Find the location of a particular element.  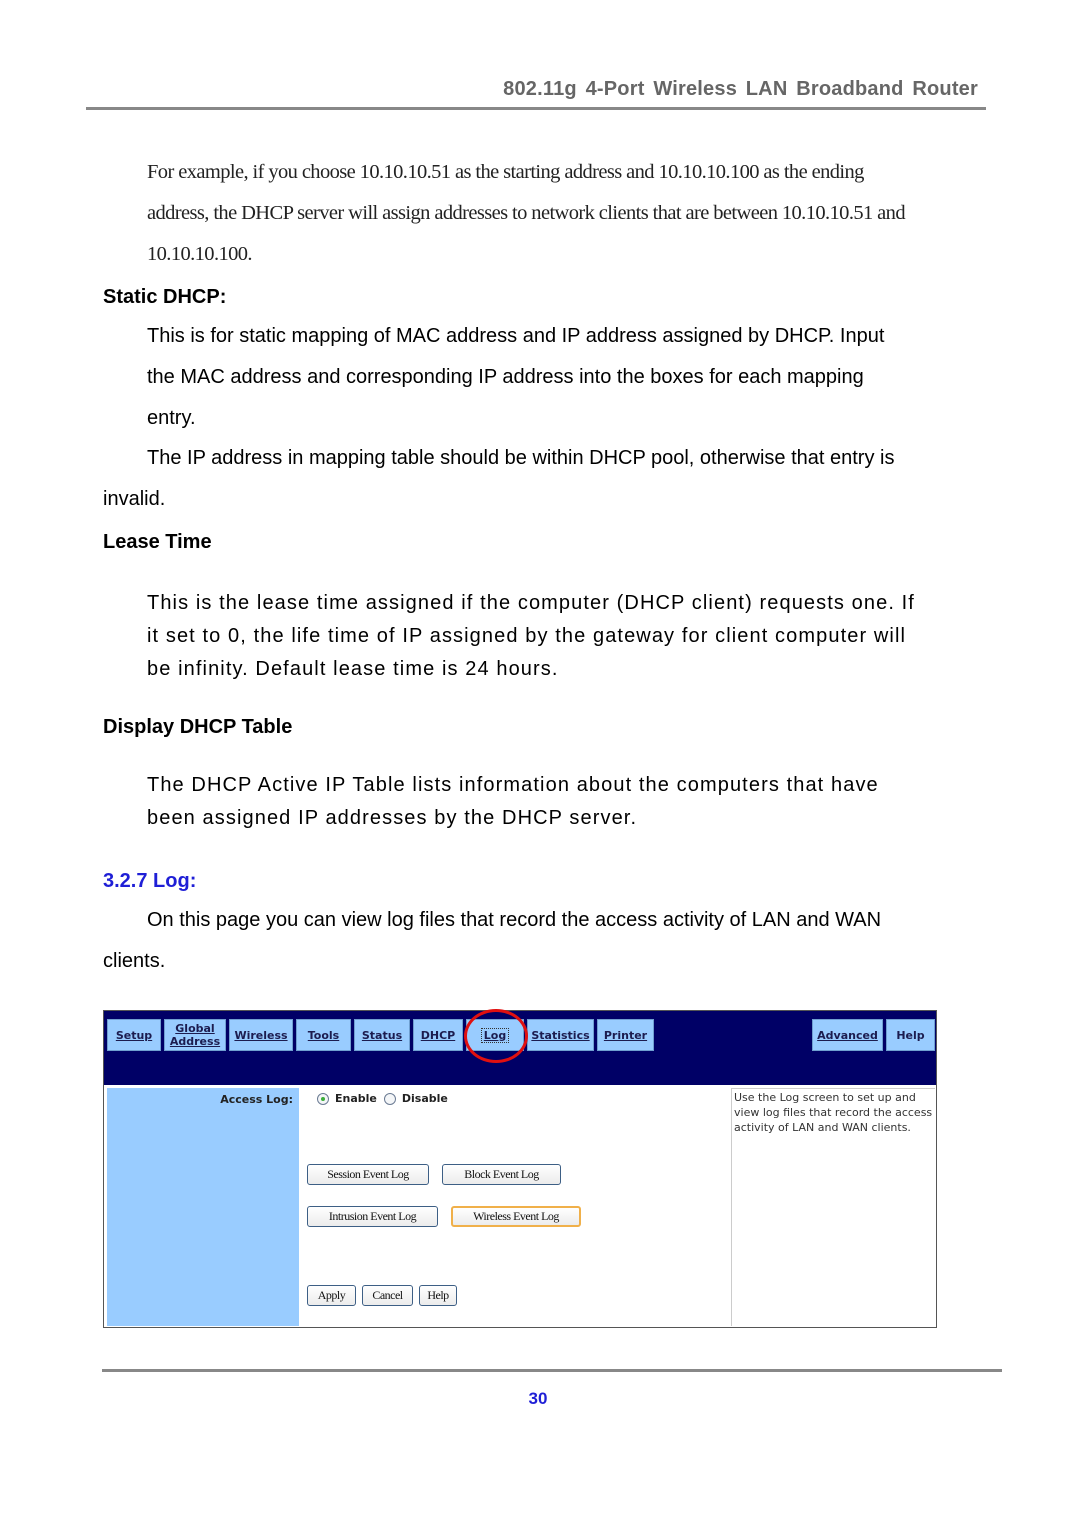

tab-tools: Tools is located at coordinates (323, 1035).